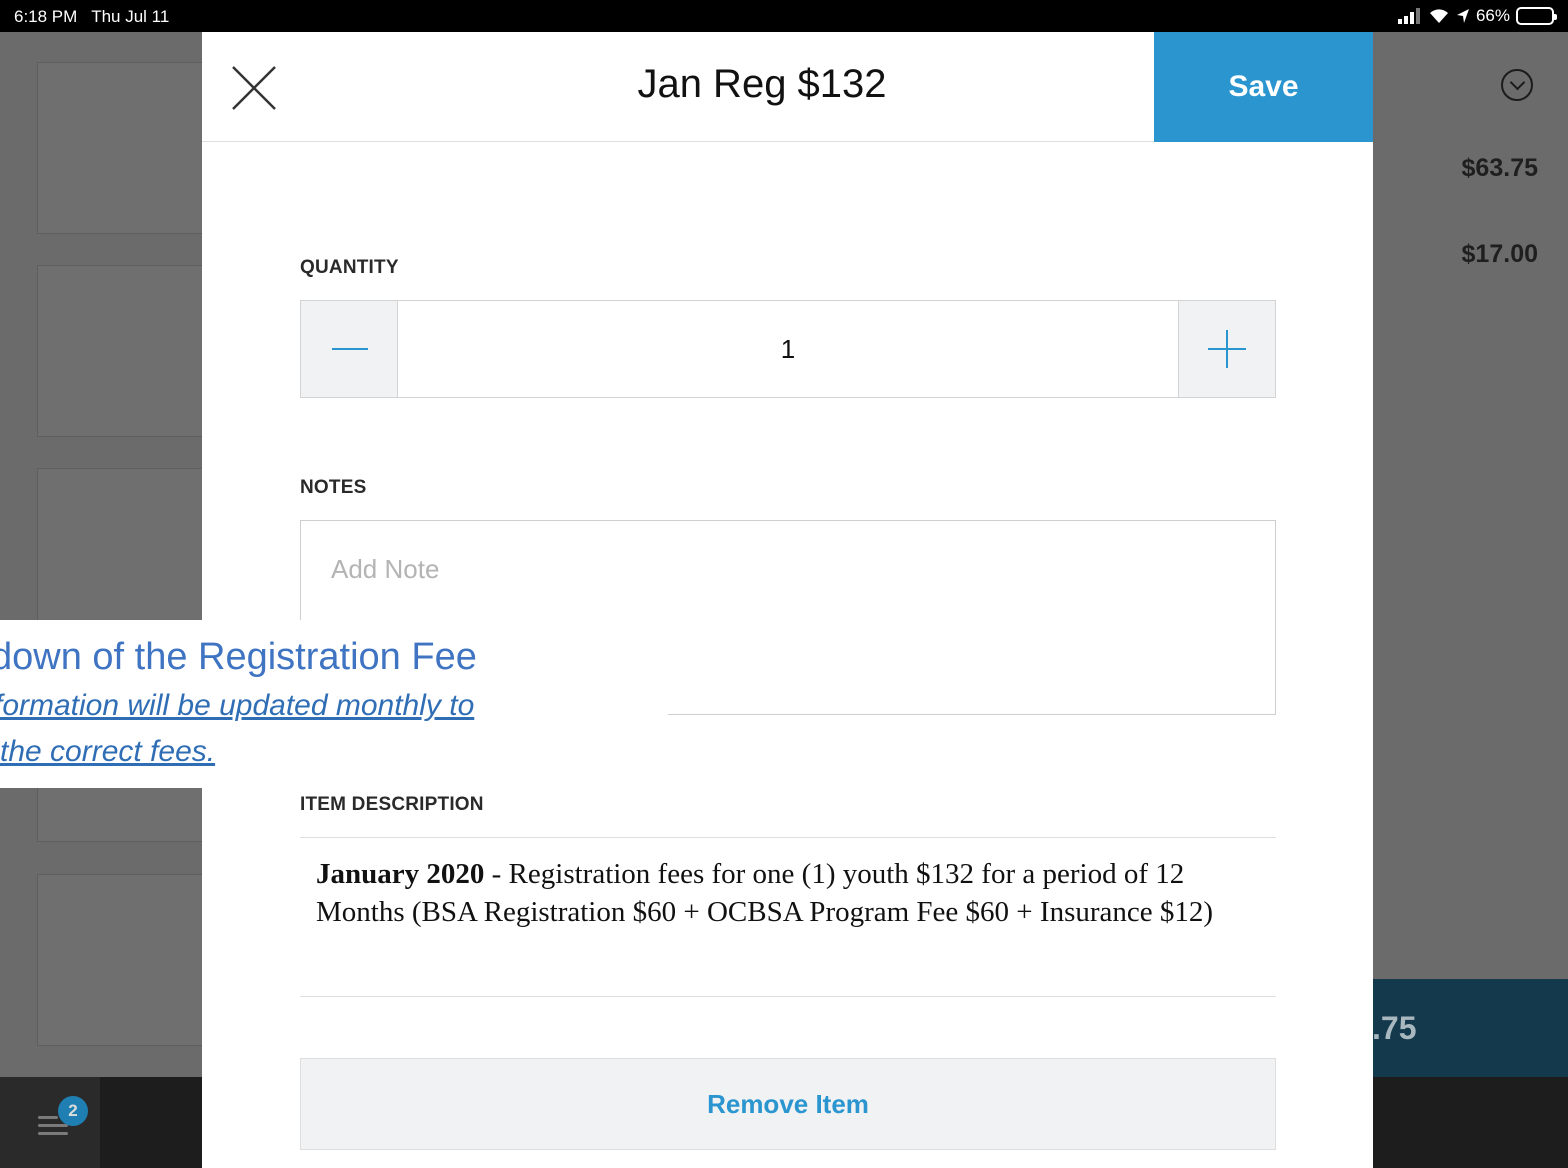 The image size is (1568, 1168). I want to click on annotation-line: the correct fees., so click(108, 751).